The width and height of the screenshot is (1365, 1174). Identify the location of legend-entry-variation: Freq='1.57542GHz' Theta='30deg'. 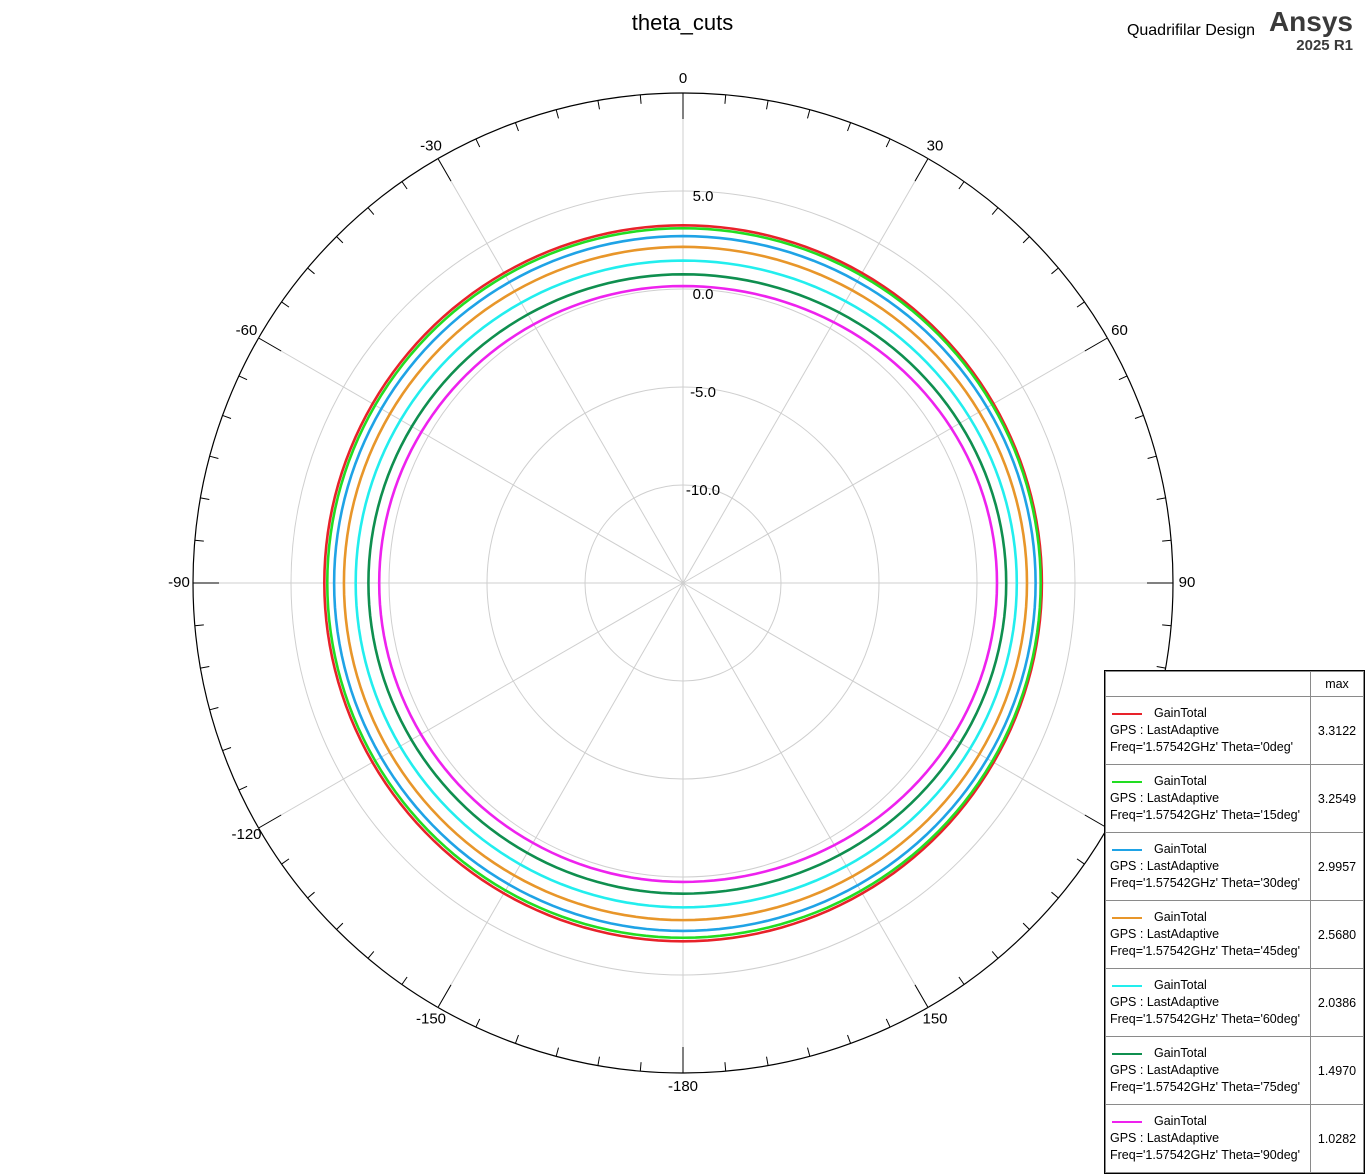
(1205, 883).